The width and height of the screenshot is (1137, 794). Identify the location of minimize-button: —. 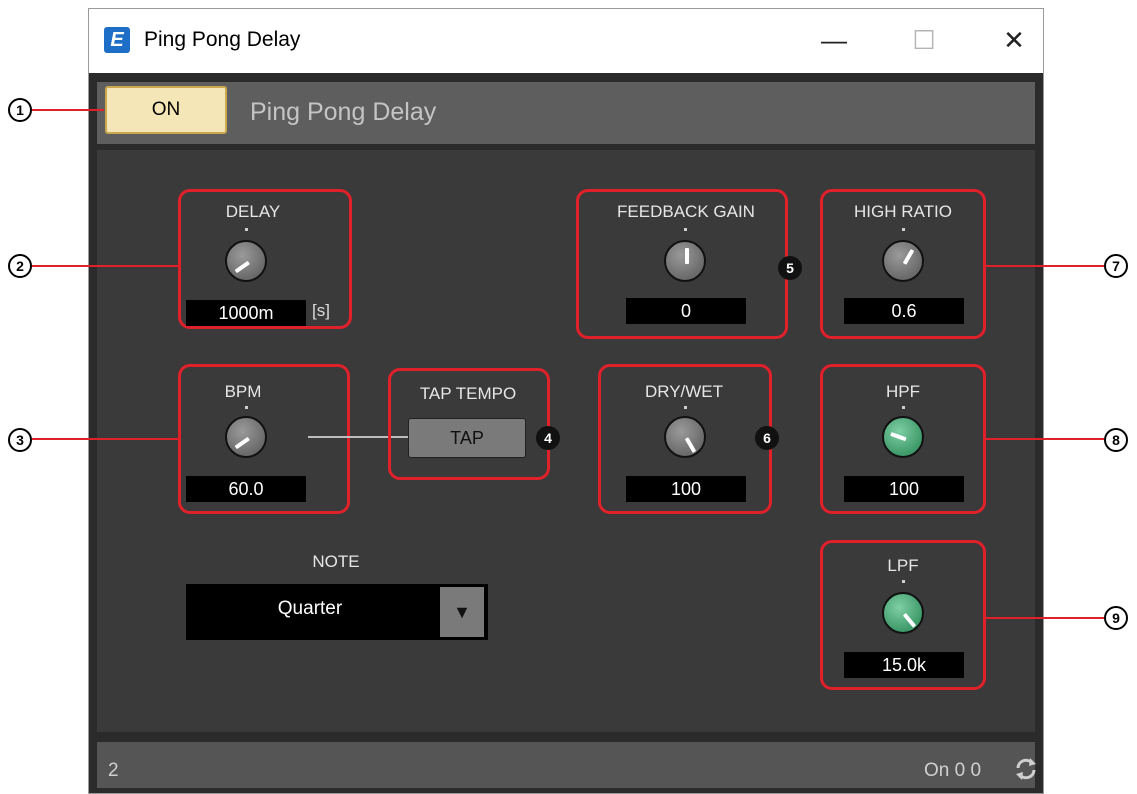
(834, 40).